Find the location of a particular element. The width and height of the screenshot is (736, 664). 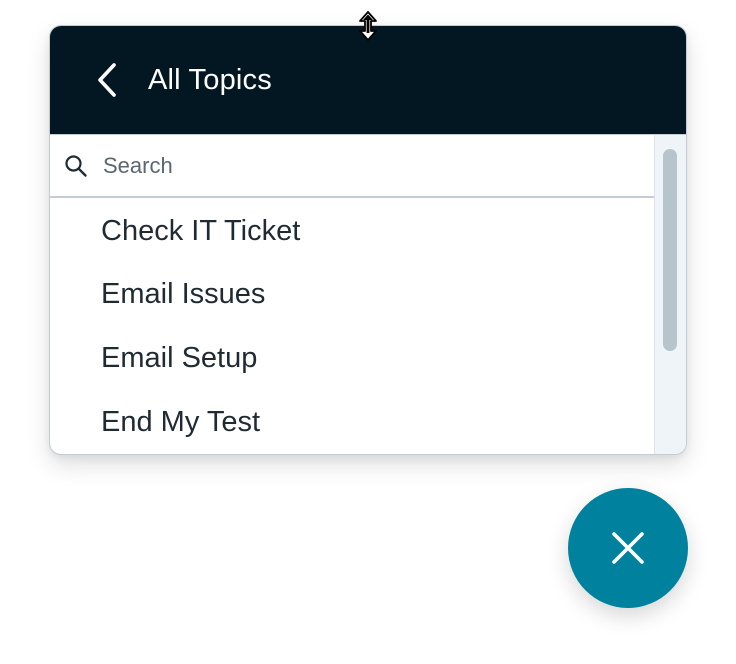

resize-vertical-cursor-icon is located at coordinates (368, 26).